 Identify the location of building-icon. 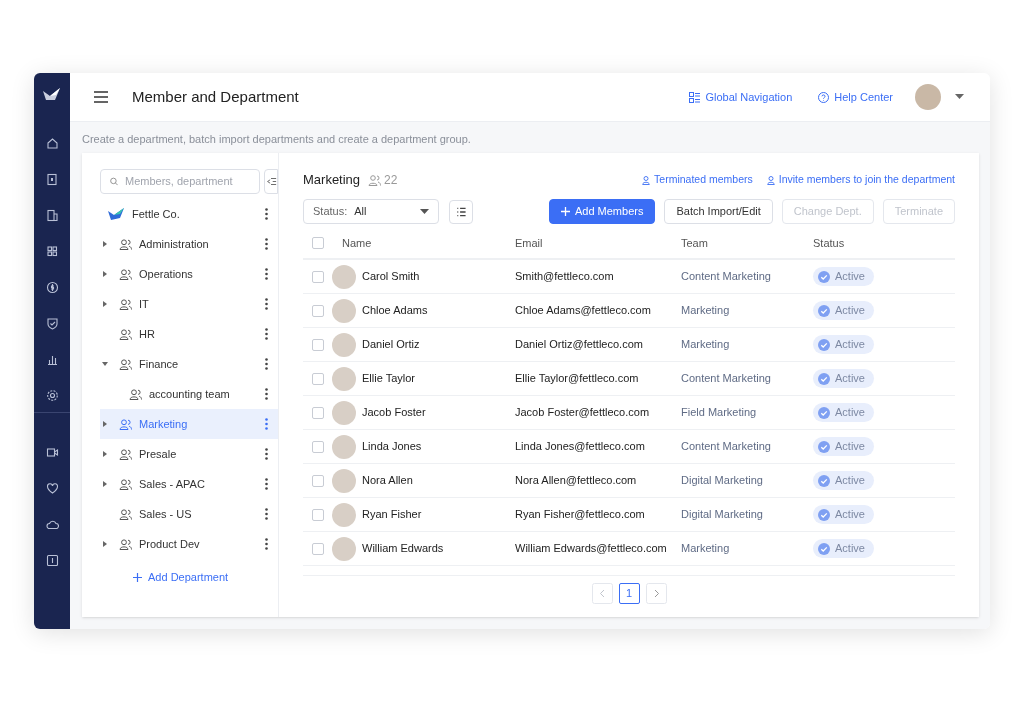
(52, 215).